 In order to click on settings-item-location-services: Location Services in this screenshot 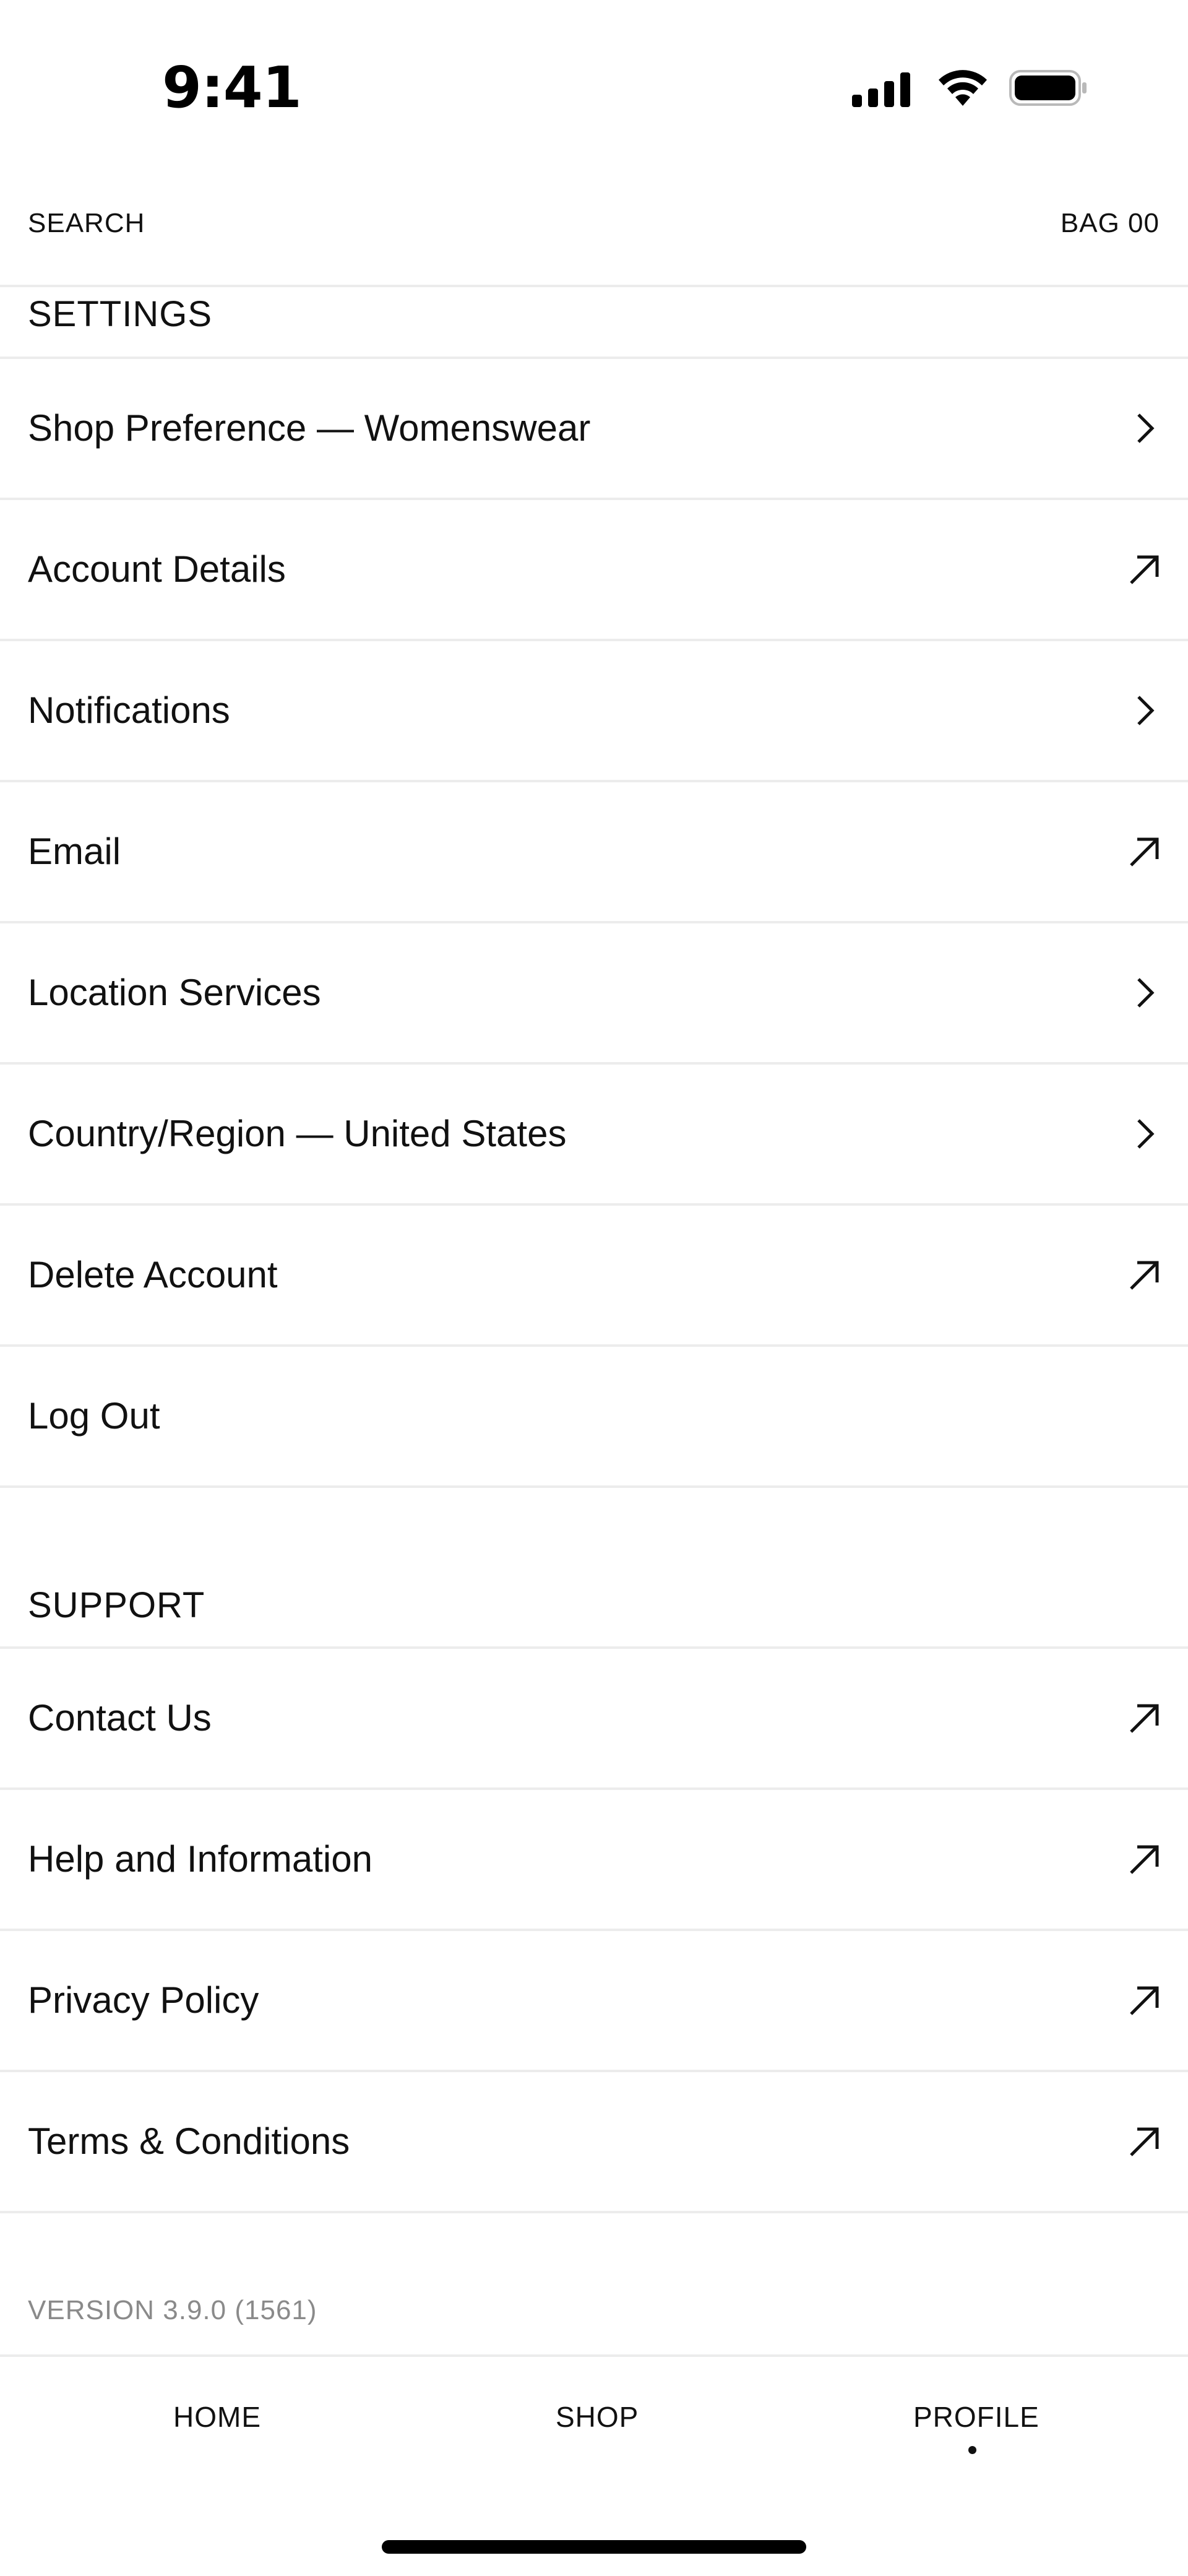, I will do `click(594, 994)`.